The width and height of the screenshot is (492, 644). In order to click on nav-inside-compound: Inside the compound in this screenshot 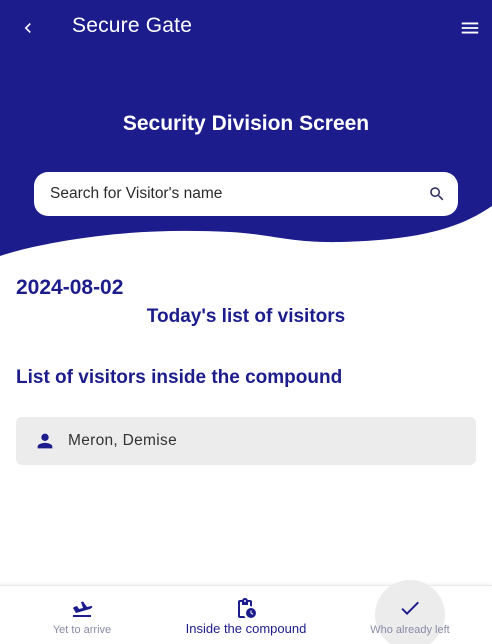, I will do `click(246, 615)`.